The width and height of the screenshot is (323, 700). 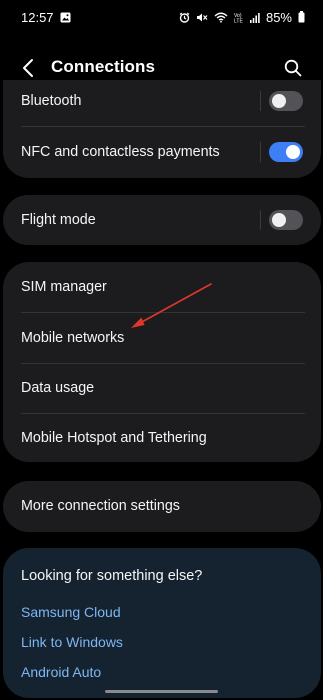 I want to click on data-usage-row: Data usage, so click(x=162, y=388).